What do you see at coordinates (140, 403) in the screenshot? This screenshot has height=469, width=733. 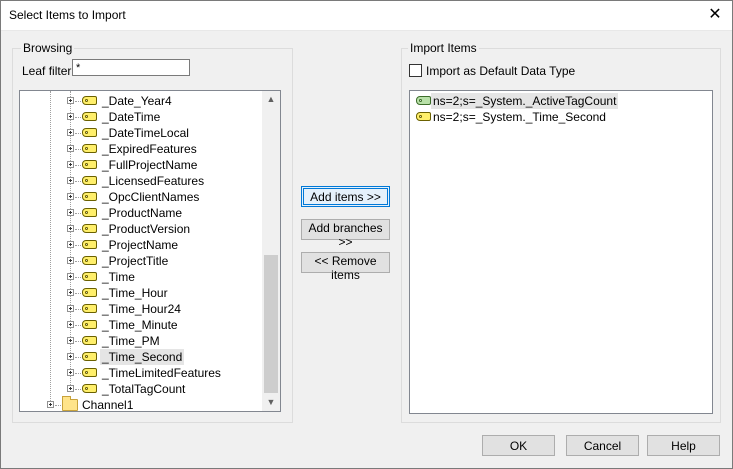 I see `tree-folder-item: Channel1` at bounding box center [140, 403].